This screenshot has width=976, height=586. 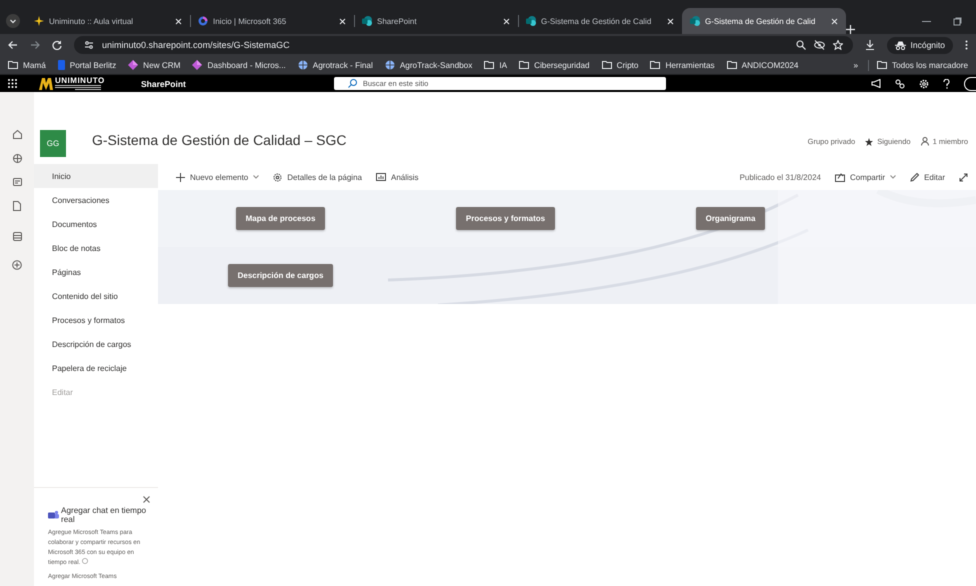 I want to click on bookmark: Portal Berlitz, so click(x=87, y=65).